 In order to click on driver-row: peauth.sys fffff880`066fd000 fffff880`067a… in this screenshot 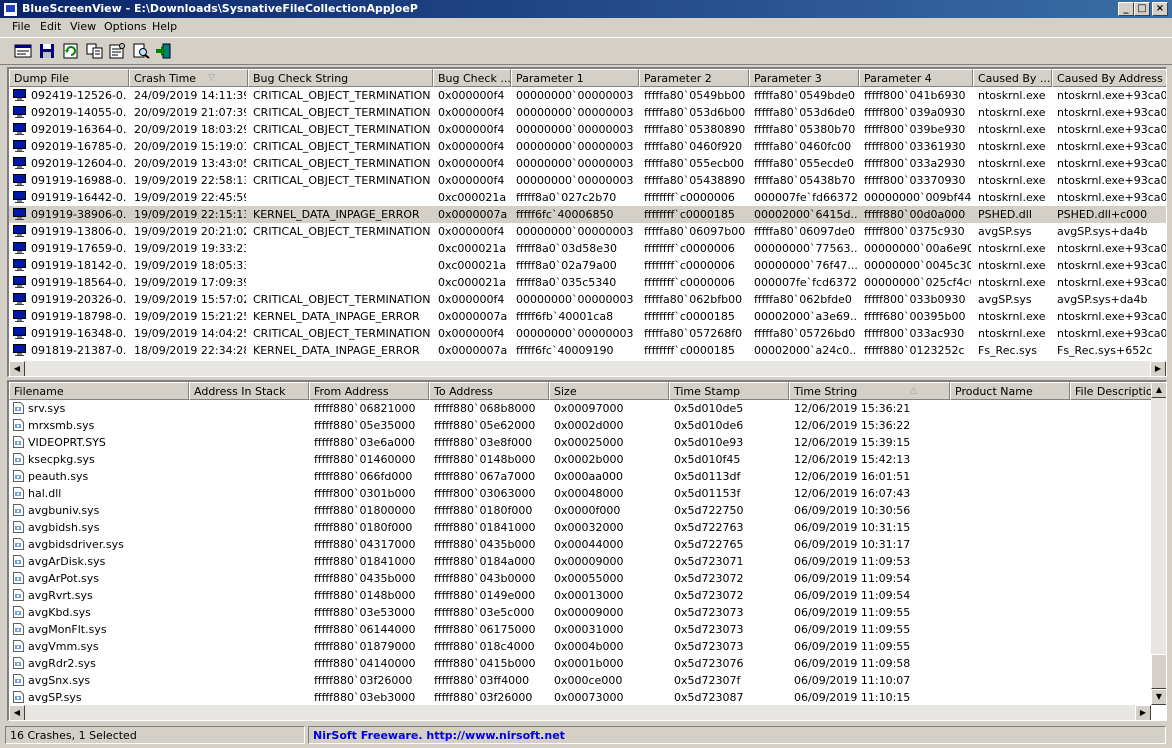, I will do `click(587, 476)`.